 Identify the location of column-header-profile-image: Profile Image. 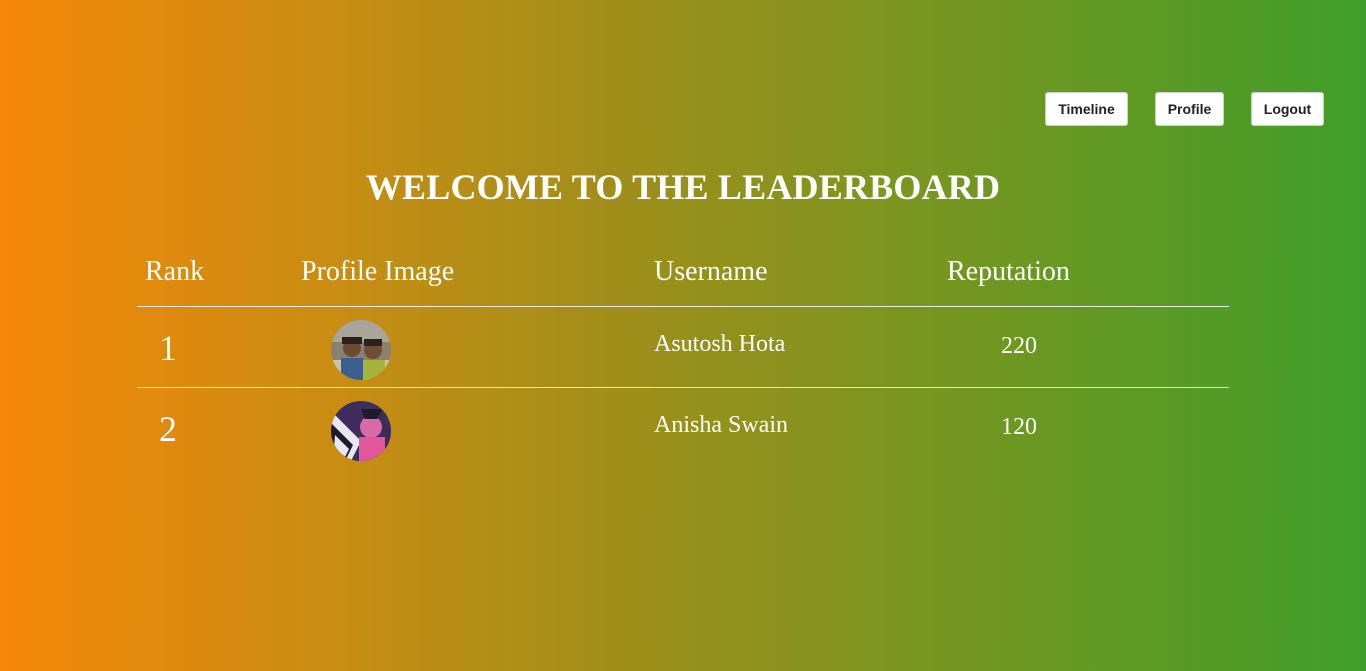
(378, 271).